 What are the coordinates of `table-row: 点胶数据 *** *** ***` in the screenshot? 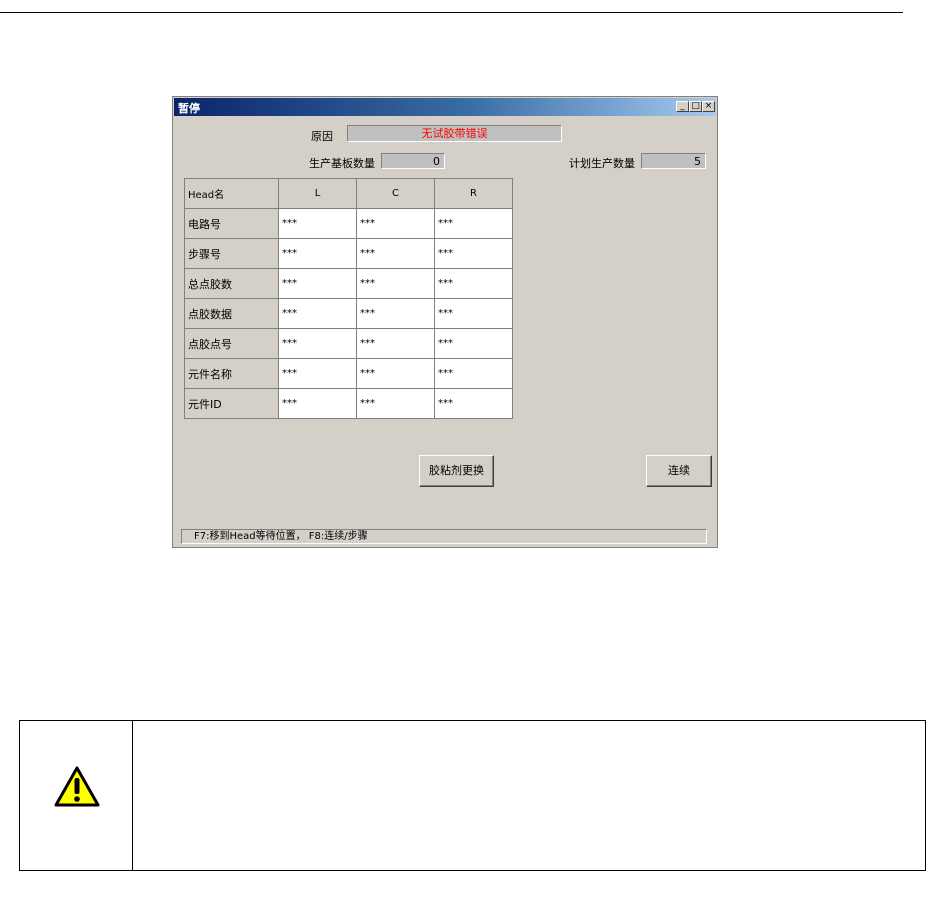 It's located at (348, 313).